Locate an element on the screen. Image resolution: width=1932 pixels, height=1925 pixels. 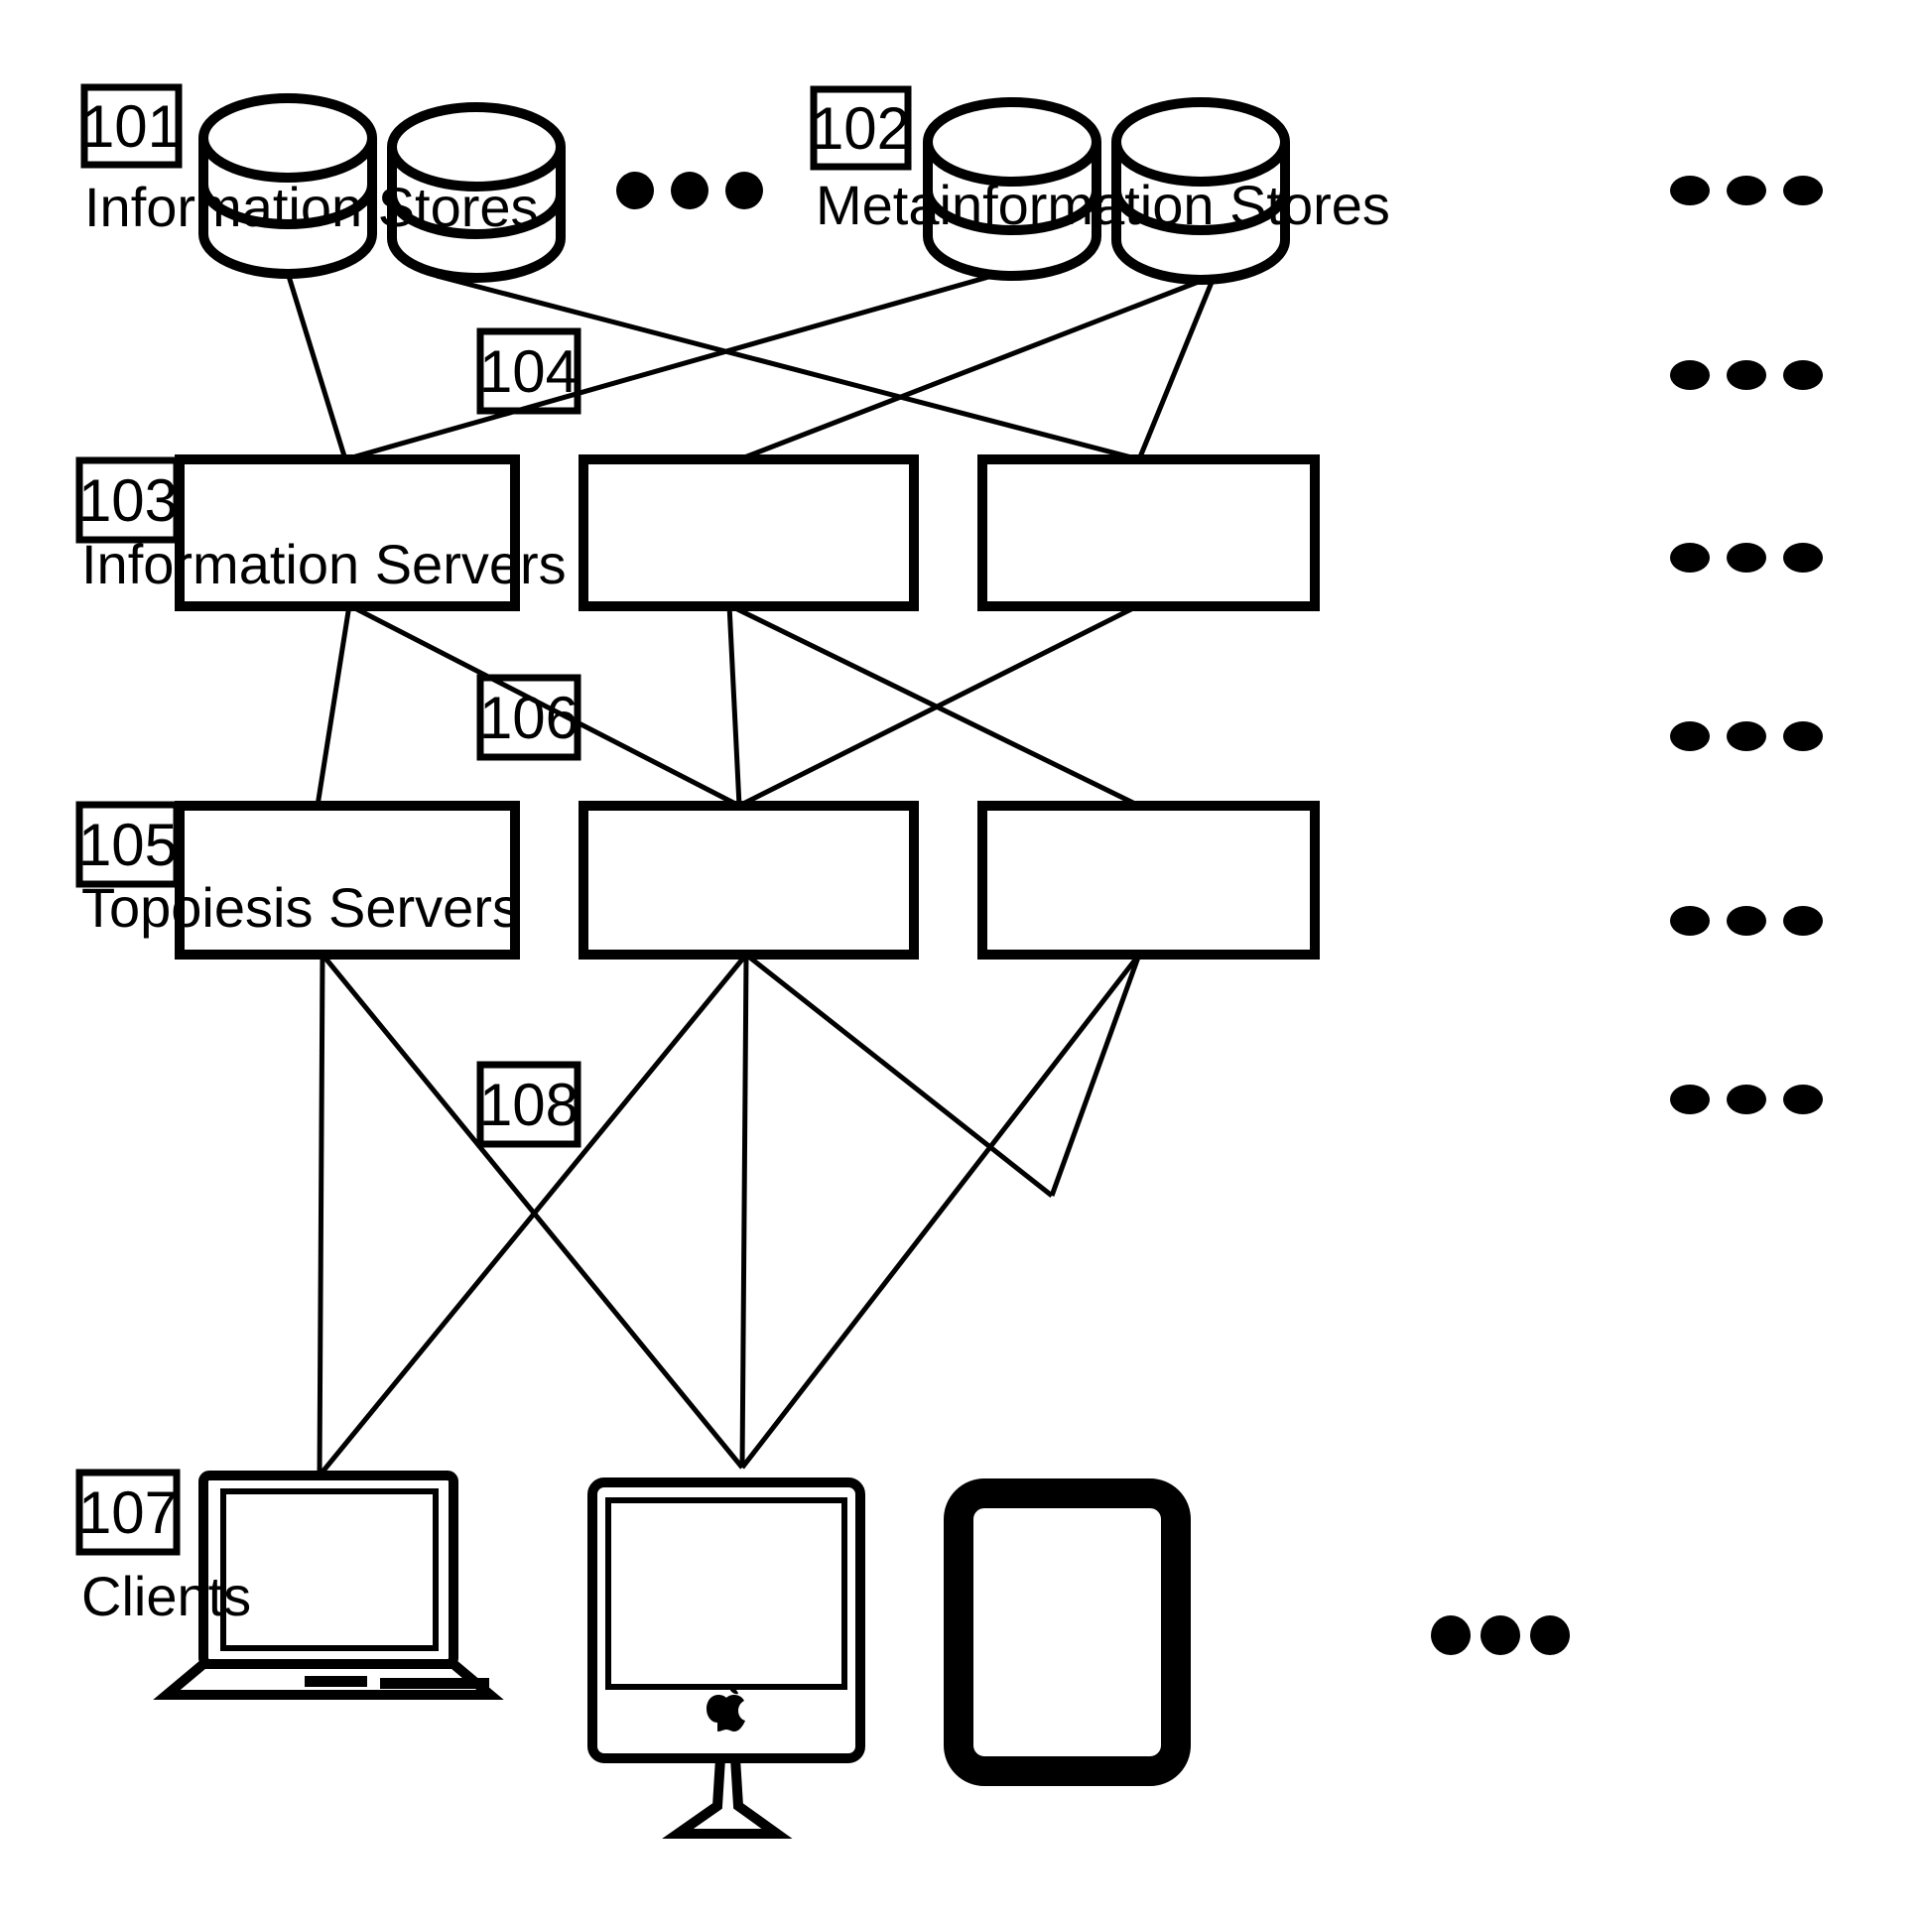
tier-information-stores: 101 Information Stores is located at coordinates (422, 183).